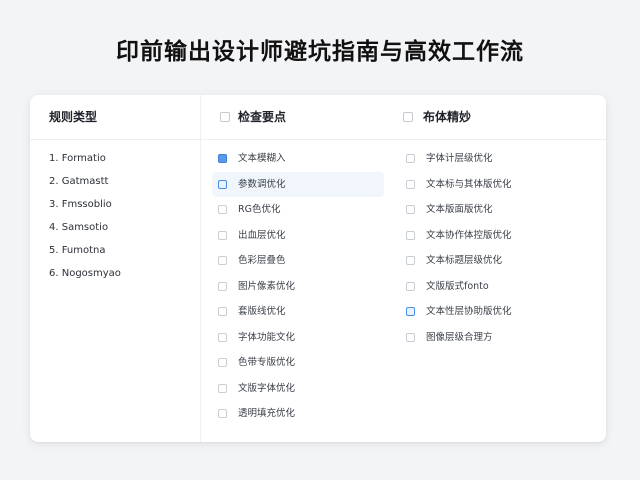 The height and width of the screenshot is (480, 640). What do you see at coordinates (469, 235) in the screenshot?
I see `row-label: 文本协作体控版优化` at bounding box center [469, 235].